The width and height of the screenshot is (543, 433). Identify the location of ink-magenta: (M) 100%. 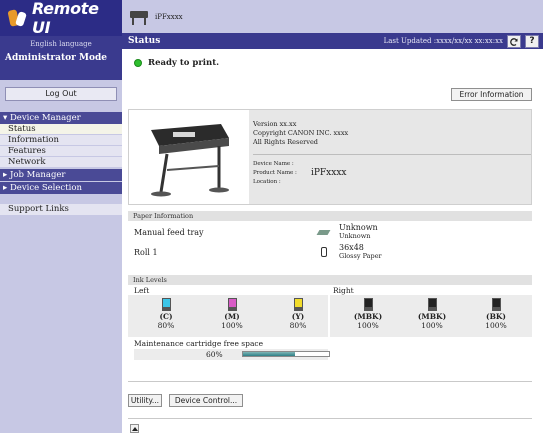
(232, 314).